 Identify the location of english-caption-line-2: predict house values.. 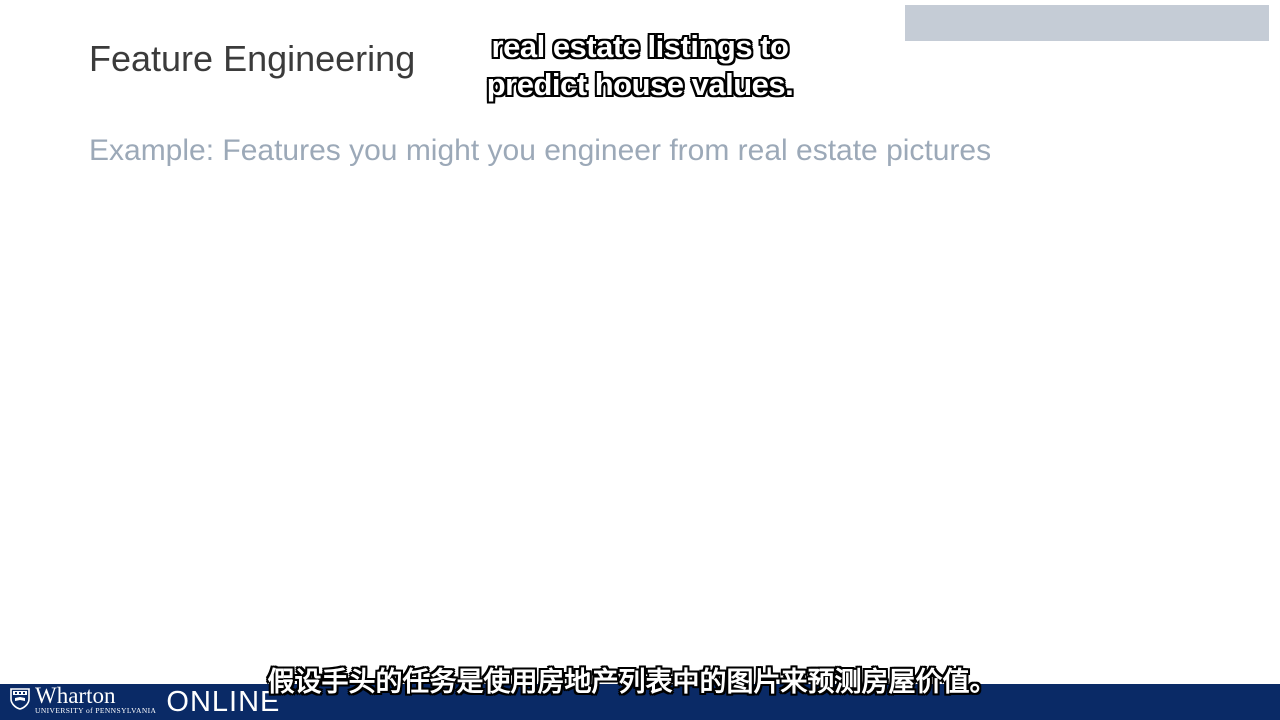
(640, 84).